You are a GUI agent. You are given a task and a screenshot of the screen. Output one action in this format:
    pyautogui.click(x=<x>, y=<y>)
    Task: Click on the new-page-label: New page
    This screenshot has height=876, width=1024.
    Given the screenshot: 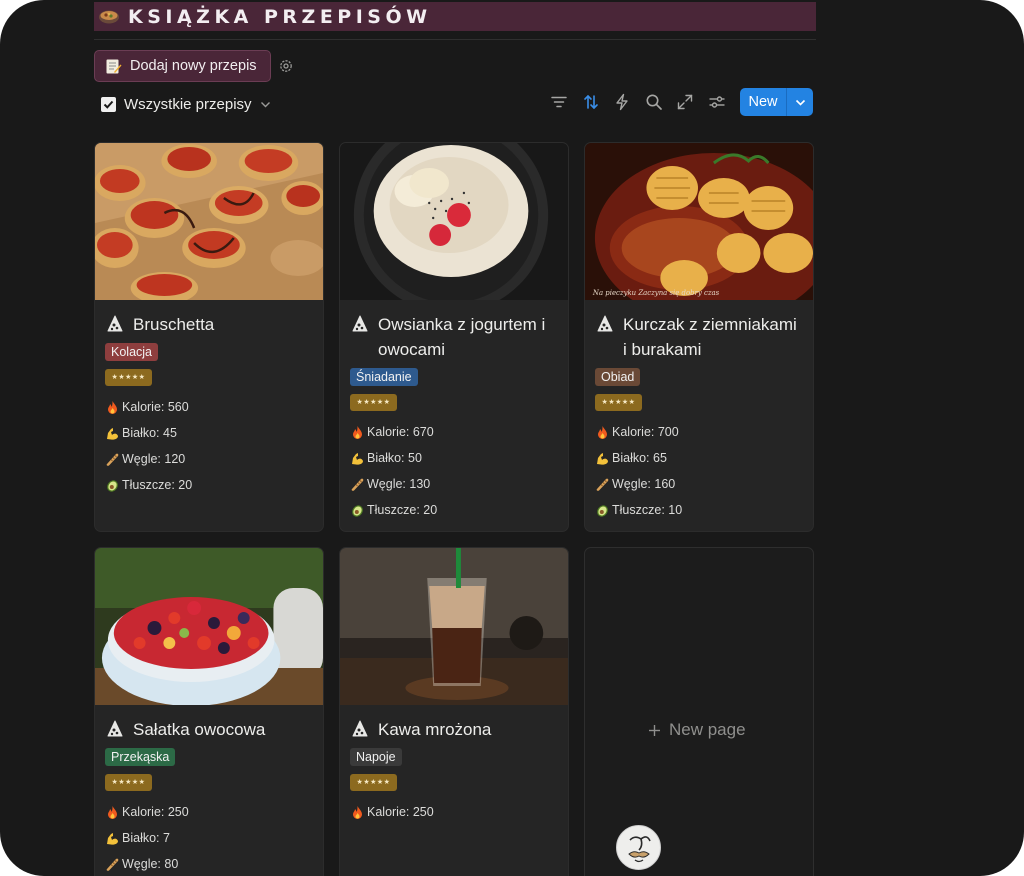 What is the action you would take?
    pyautogui.click(x=707, y=729)
    